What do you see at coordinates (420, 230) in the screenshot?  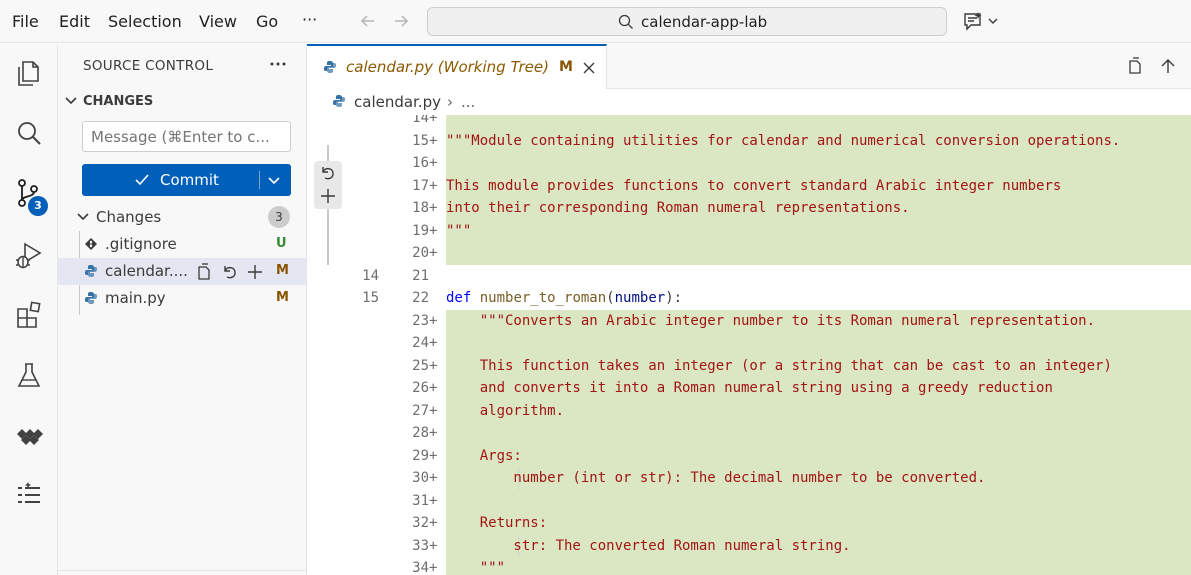 I see `modified-line-number: 19` at bounding box center [420, 230].